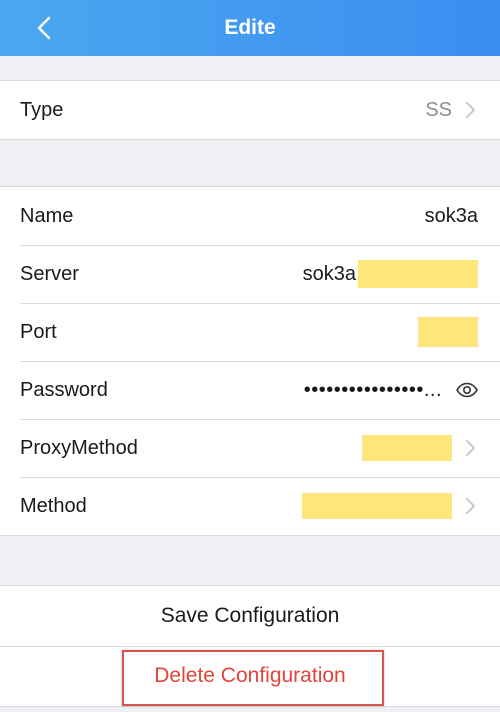  I want to click on type-label: Type, so click(42, 109).